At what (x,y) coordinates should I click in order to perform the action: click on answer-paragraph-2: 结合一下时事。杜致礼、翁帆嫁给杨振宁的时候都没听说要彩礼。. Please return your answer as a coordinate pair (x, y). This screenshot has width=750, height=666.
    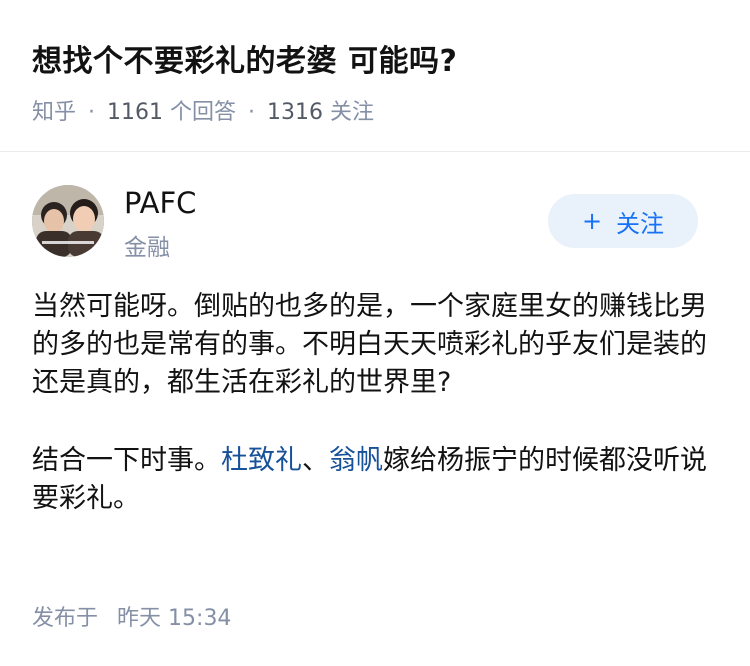
    Looking at the image, I should click on (377, 480).